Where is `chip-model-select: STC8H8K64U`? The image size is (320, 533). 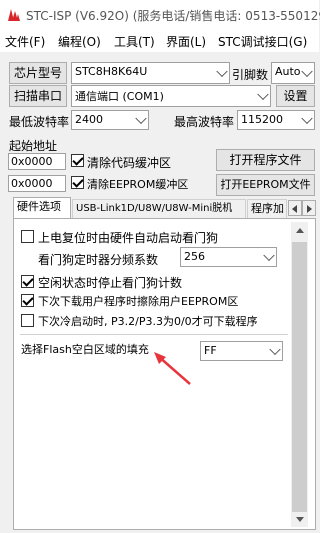 chip-model-select: STC8H8K64U is located at coordinates (150, 73).